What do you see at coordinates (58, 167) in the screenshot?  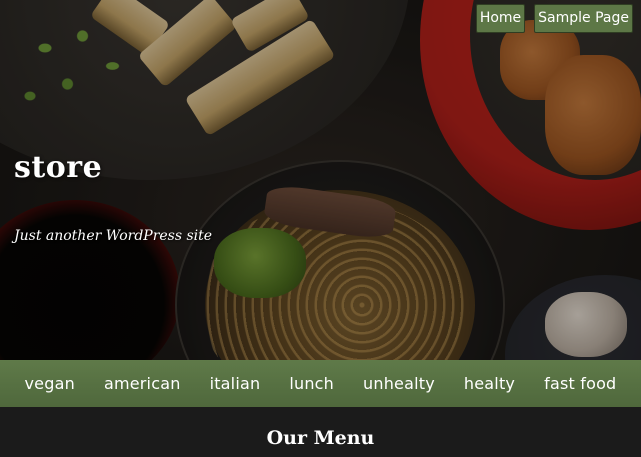 I see `site-title: store` at bounding box center [58, 167].